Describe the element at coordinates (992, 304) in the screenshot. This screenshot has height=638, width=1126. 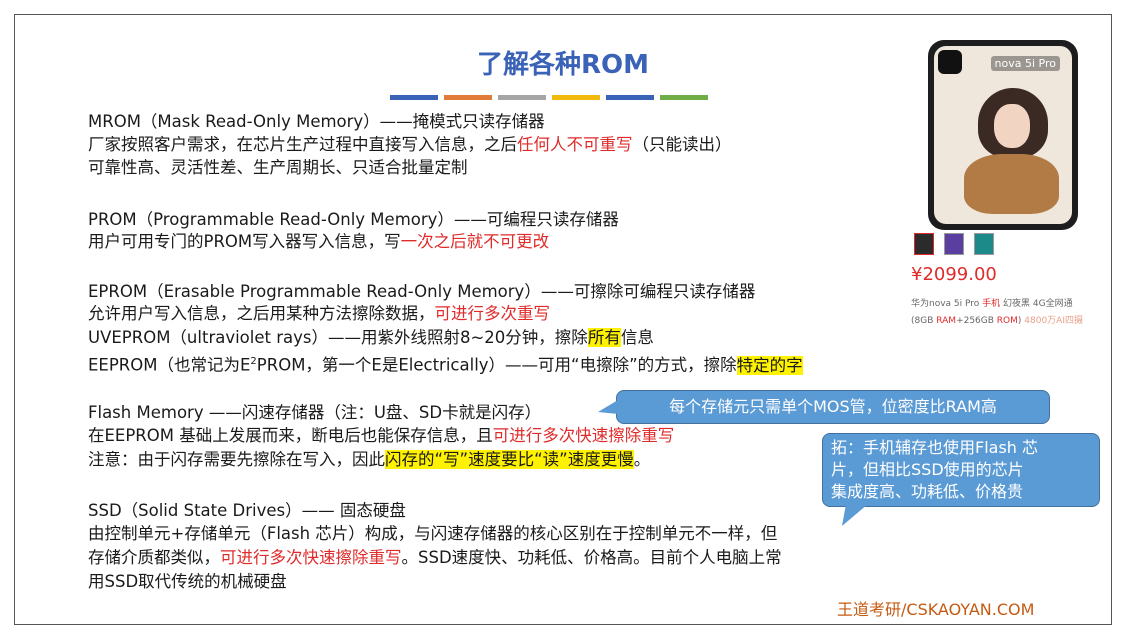
I see `product-desc-1: 华为nova 5i Pro 手机 幻夜黑 4G全网通` at that location.